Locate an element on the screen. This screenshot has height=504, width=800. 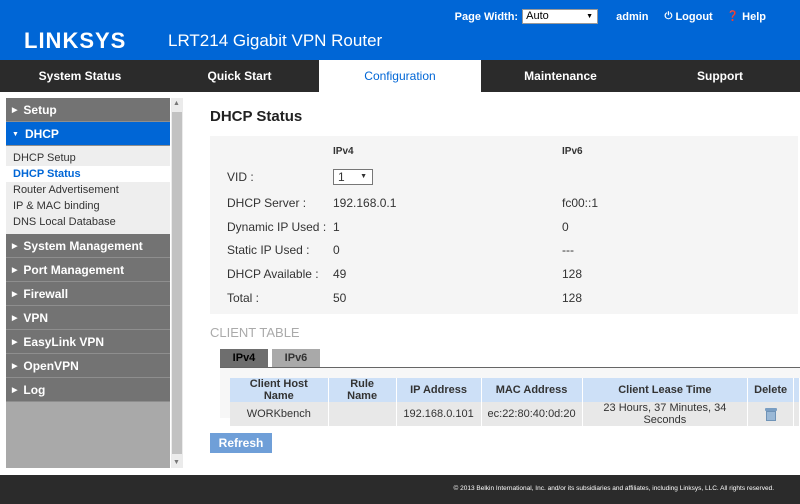
status-label: DHCP Server : is located at coordinates (267, 203).